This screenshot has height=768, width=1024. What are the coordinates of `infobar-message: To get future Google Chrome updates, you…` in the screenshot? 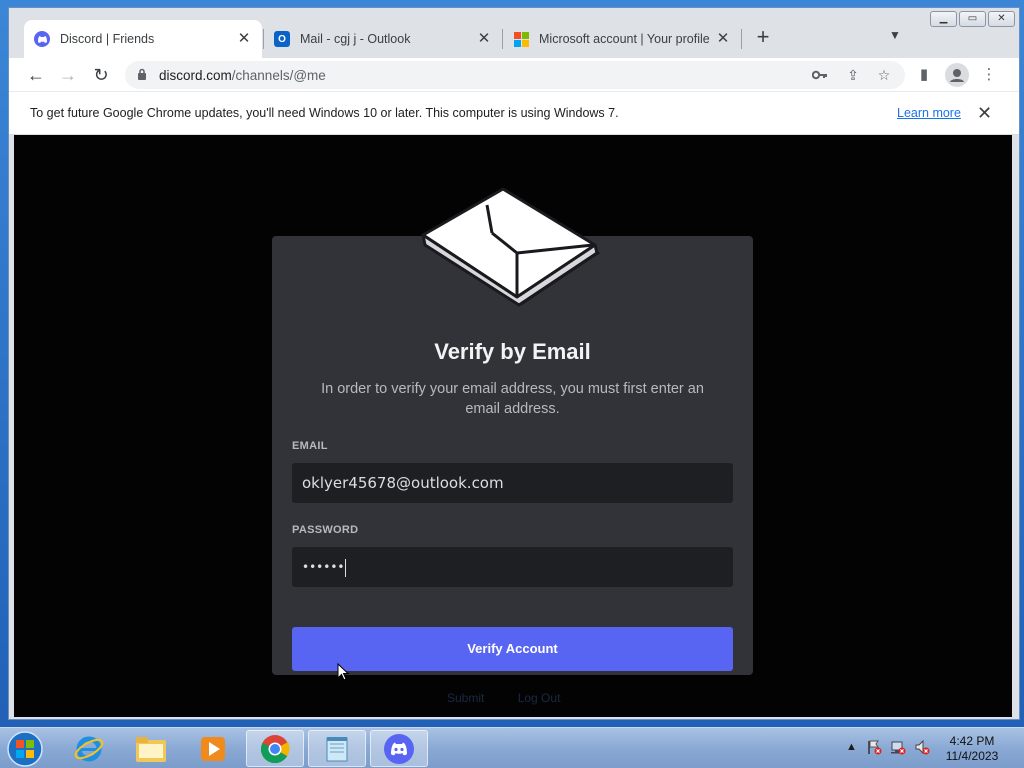 It's located at (324, 113).